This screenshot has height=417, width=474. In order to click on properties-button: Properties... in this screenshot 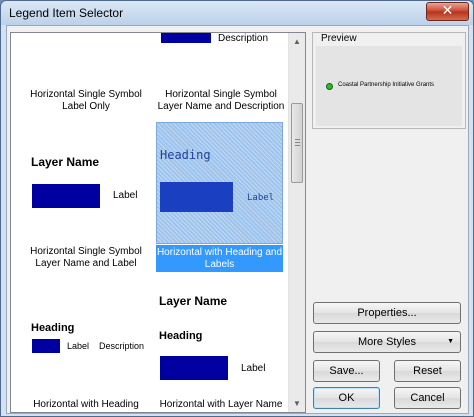, I will do `click(387, 313)`.